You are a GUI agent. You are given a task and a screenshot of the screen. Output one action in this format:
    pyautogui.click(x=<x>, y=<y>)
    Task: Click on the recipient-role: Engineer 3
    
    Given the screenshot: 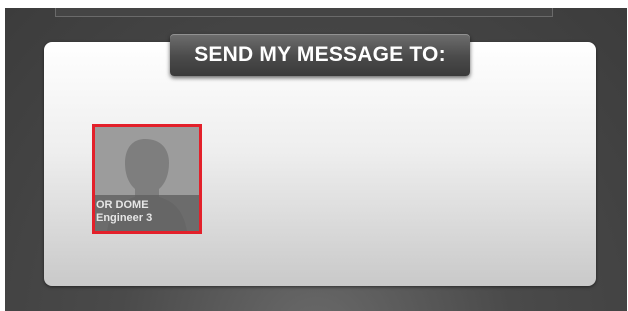 What is the action you would take?
    pyautogui.click(x=124, y=218)
    